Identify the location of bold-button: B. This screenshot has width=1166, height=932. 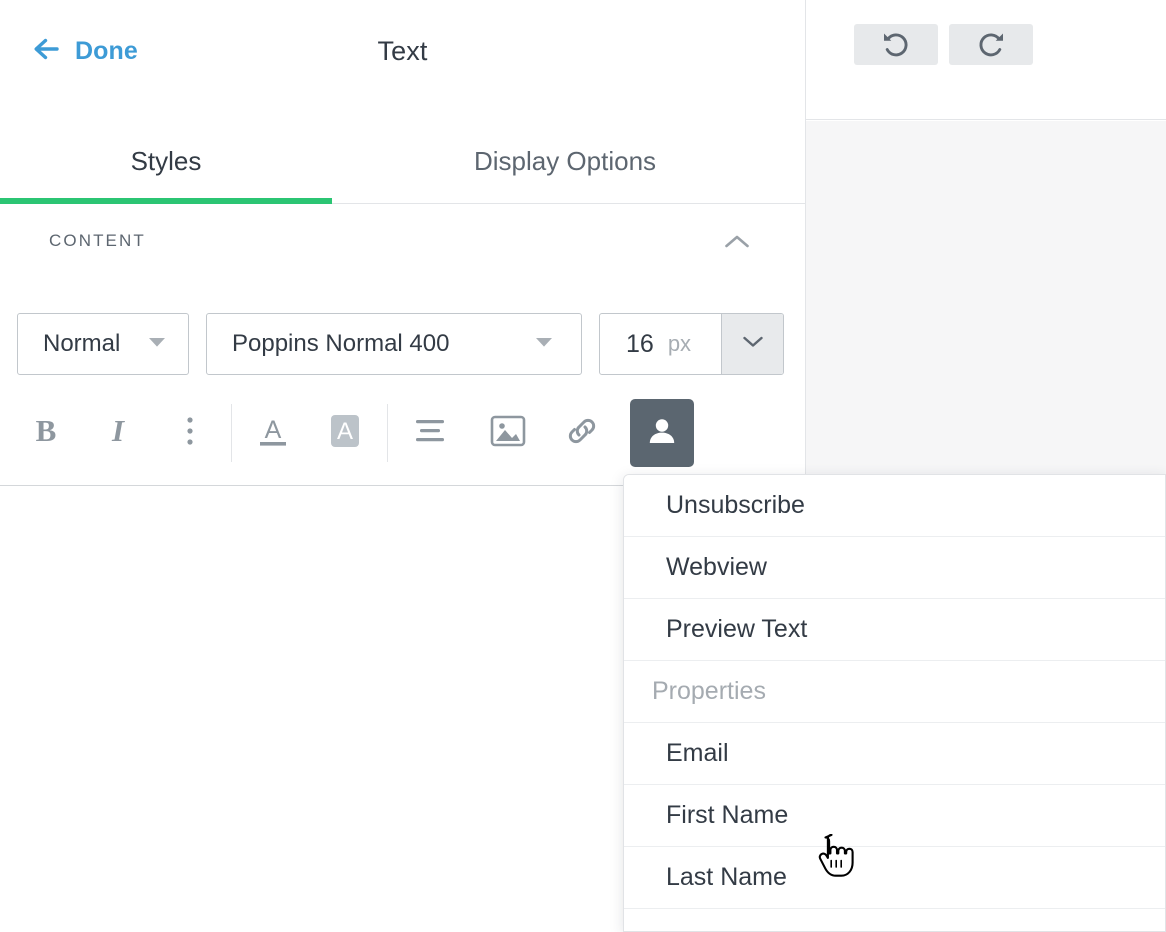
(46, 433).